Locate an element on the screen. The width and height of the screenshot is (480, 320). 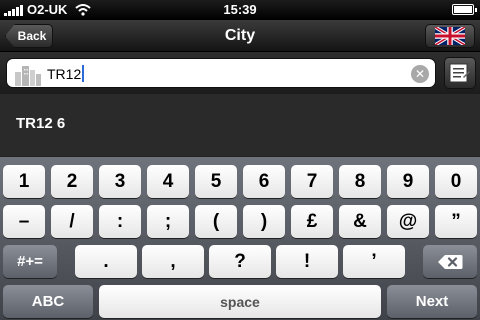
key-abc: ABC is located at coordinates (48, 301).